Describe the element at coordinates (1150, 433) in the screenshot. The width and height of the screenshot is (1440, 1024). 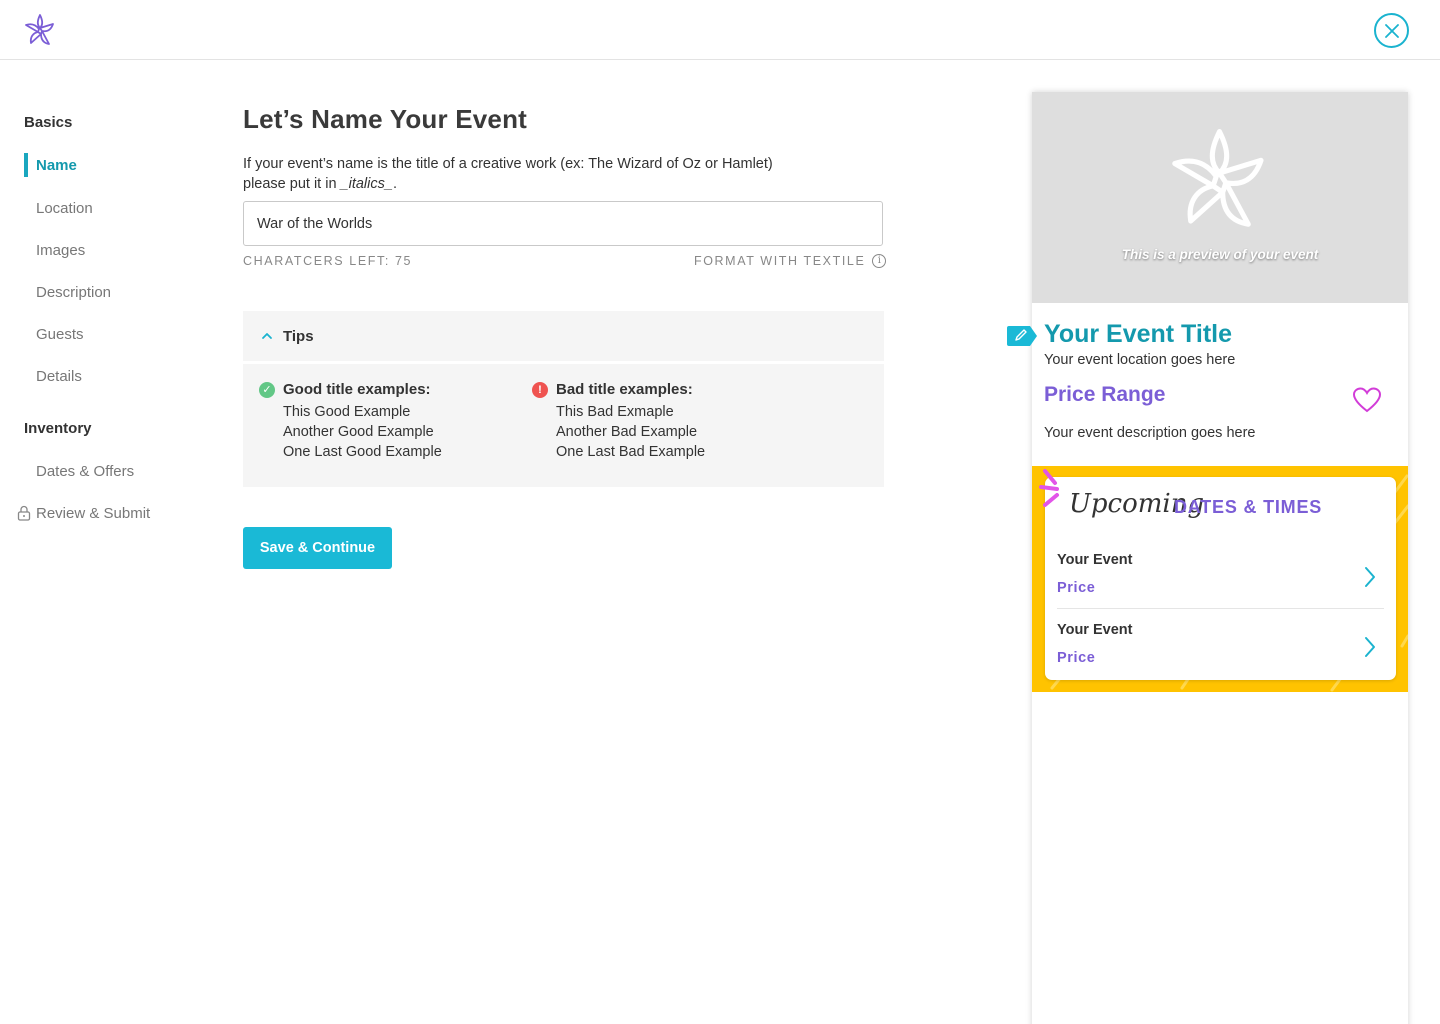
I see `preview-event-description: Your event description goes here` at that location.